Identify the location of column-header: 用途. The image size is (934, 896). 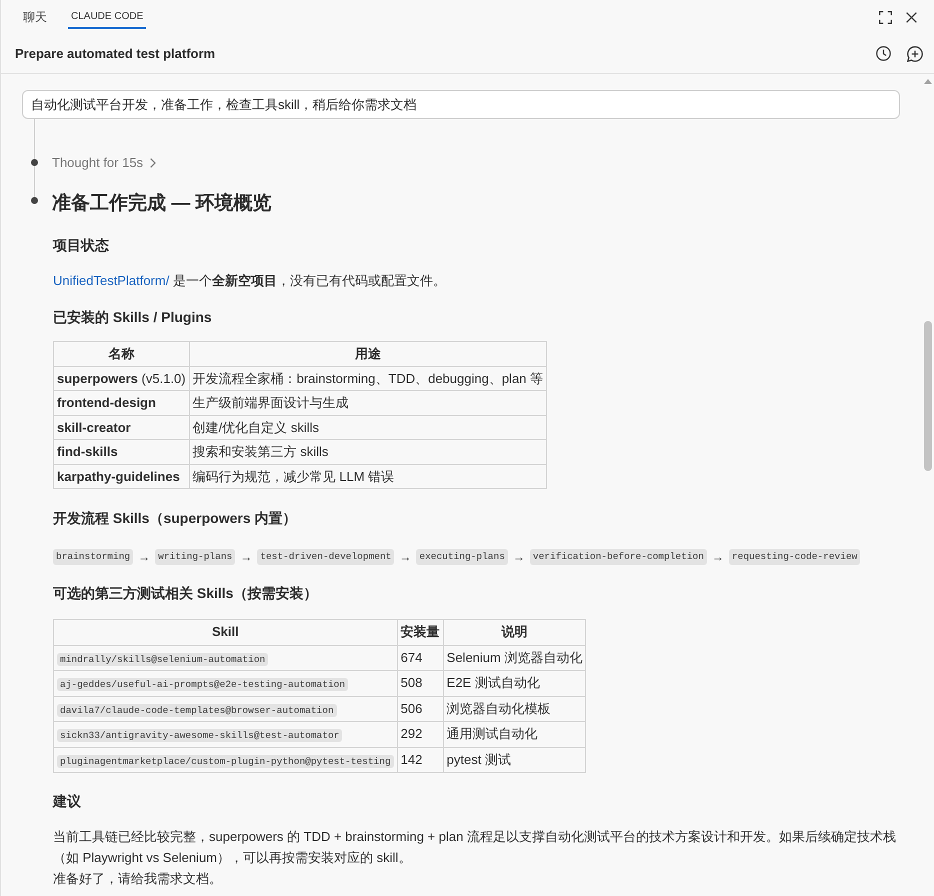
(368, 354).